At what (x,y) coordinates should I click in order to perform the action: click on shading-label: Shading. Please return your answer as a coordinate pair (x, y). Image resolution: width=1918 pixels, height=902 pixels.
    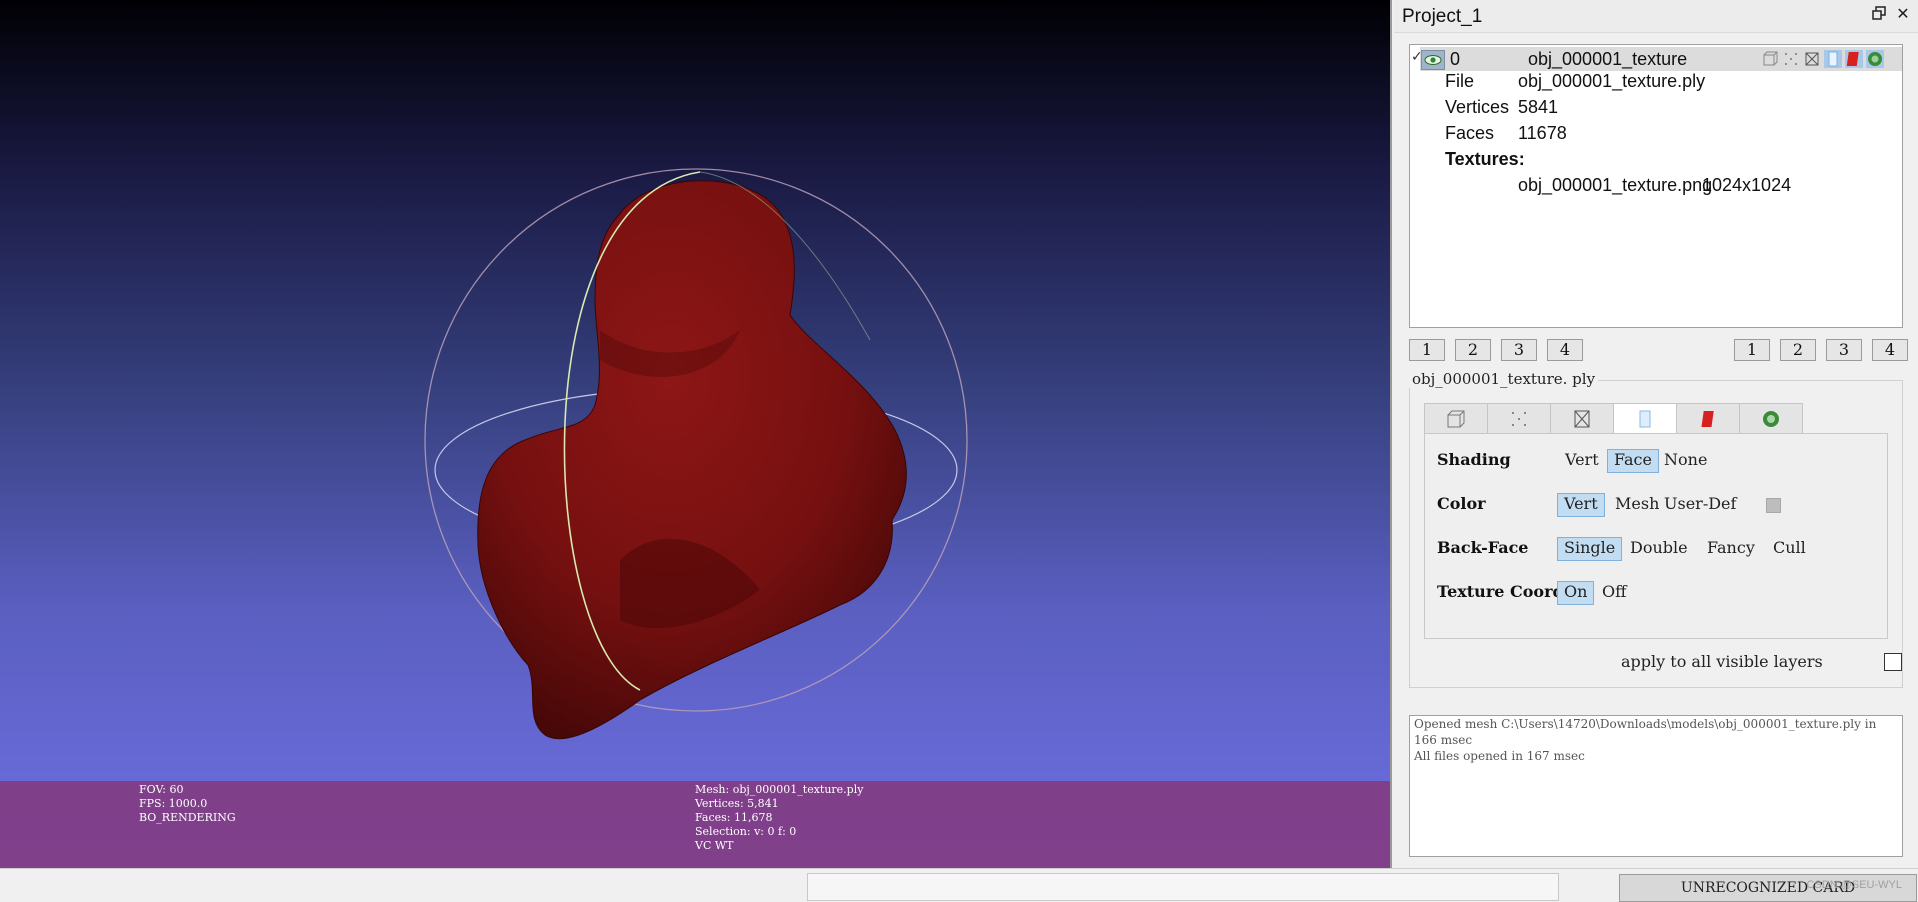
    Looking at the image, I should click on (1474, 459).